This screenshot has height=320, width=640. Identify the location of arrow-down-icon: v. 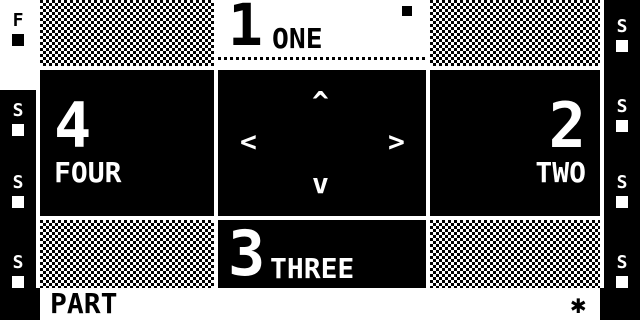
(320, 184).